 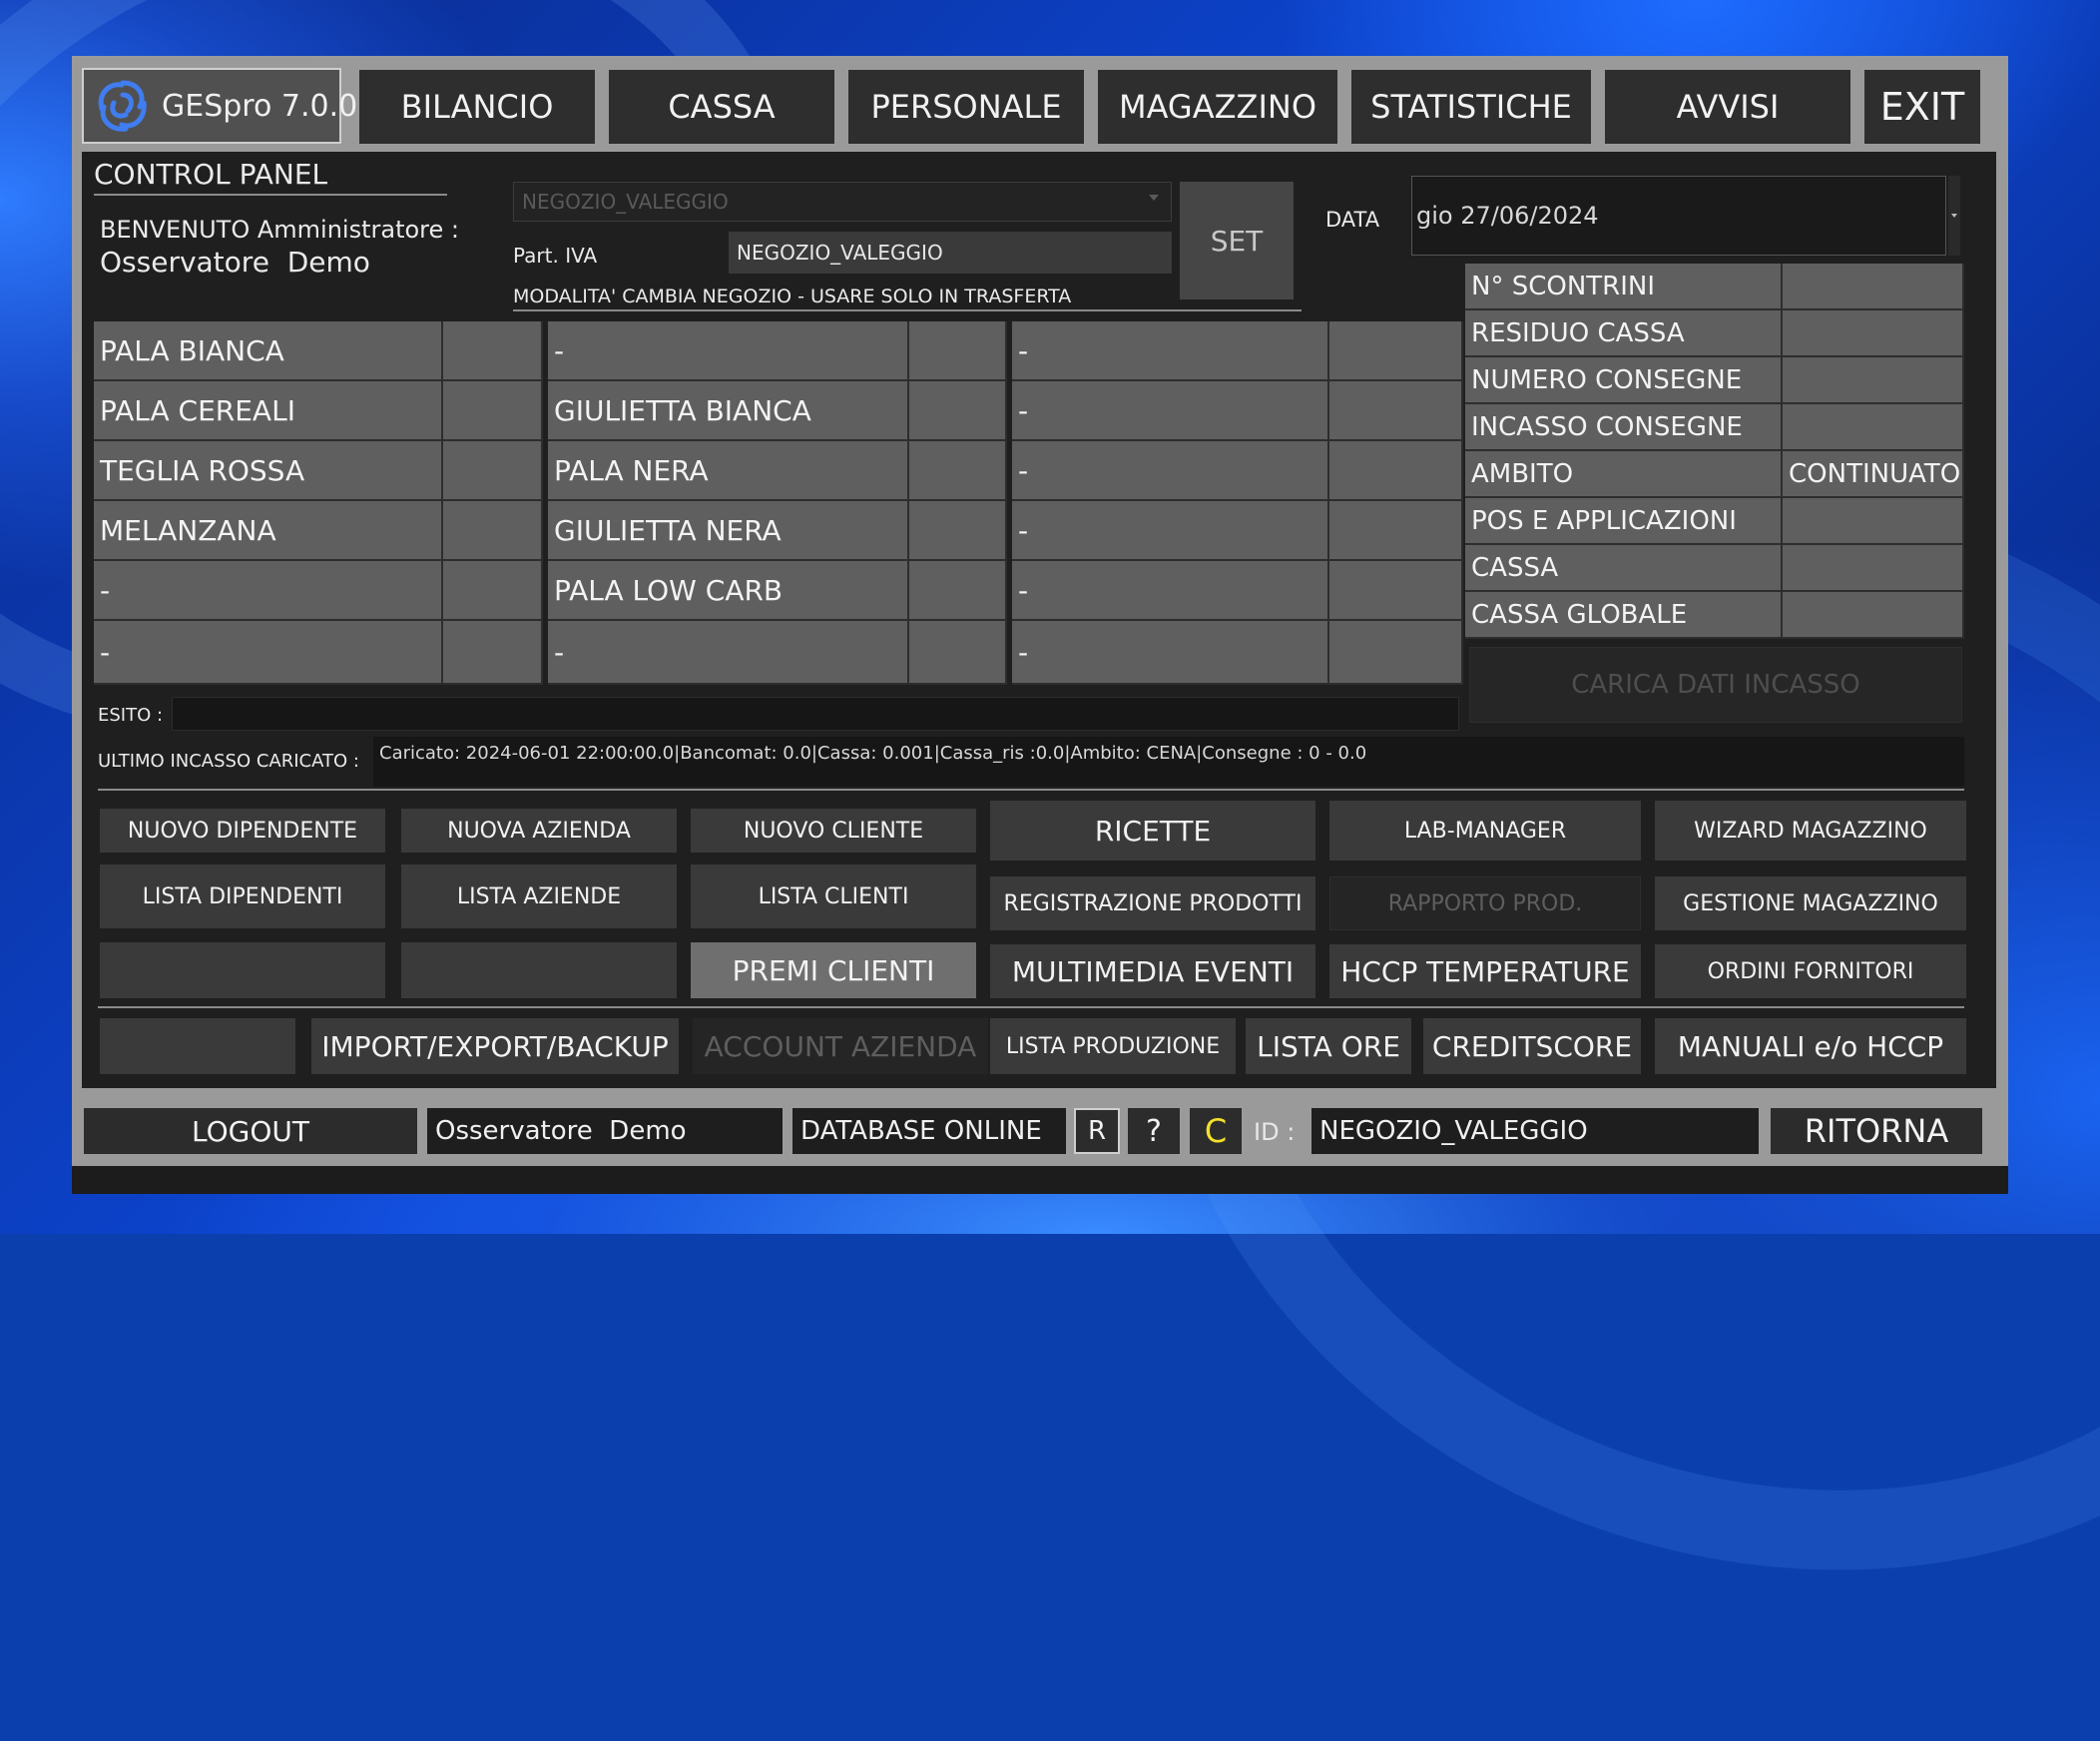 What do you see at coordinates (495, 1046) in the screenshot?
I see `import-export-backup-button: IMPORT/EXPORT/BACKUP` at bounding box center [495, 1046].